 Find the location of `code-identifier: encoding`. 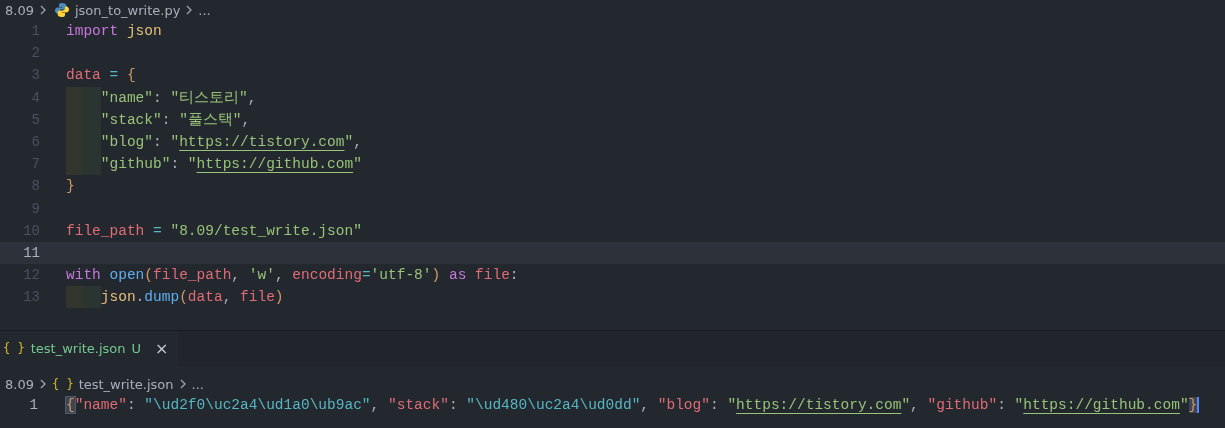

code-identifier: encoding is located at coordinates (327, 275).